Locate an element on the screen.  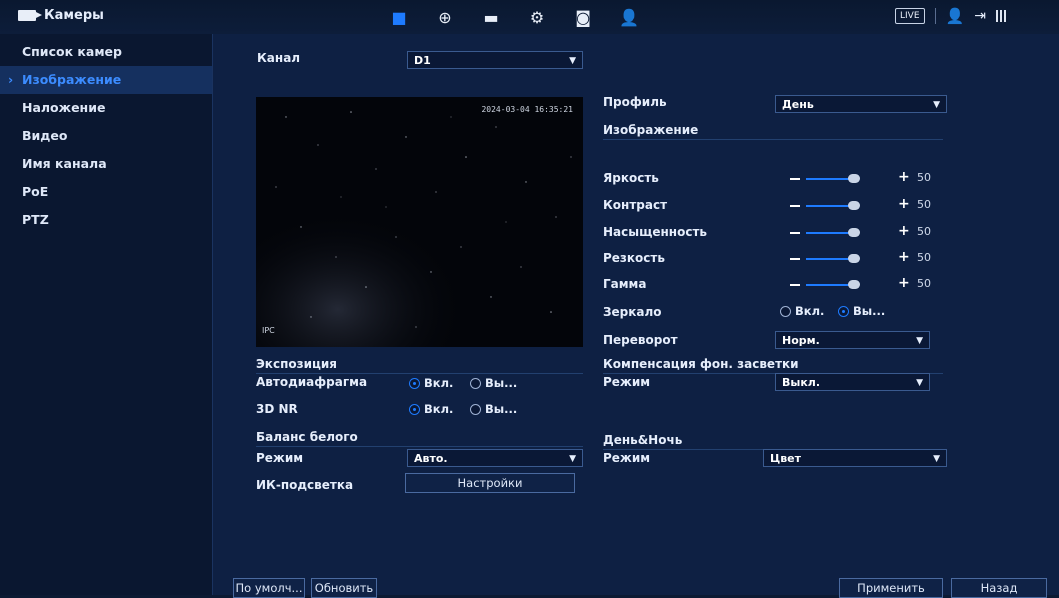
profile-select-value: День is located at coordinates (798, 104).